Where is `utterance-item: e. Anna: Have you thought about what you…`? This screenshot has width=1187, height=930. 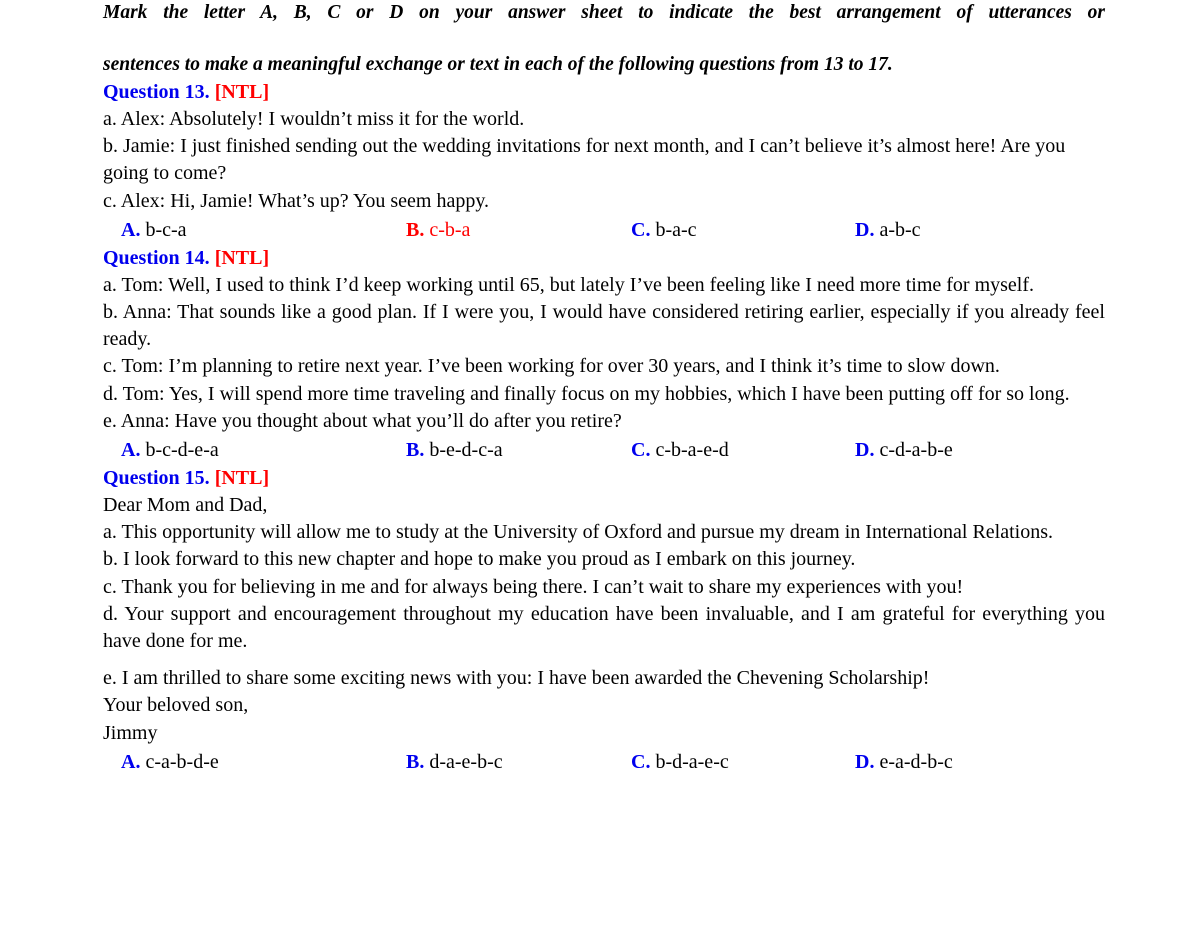 utterance-item: e. Anna: Have you thought about what you… is located at coordinates (362, 420).